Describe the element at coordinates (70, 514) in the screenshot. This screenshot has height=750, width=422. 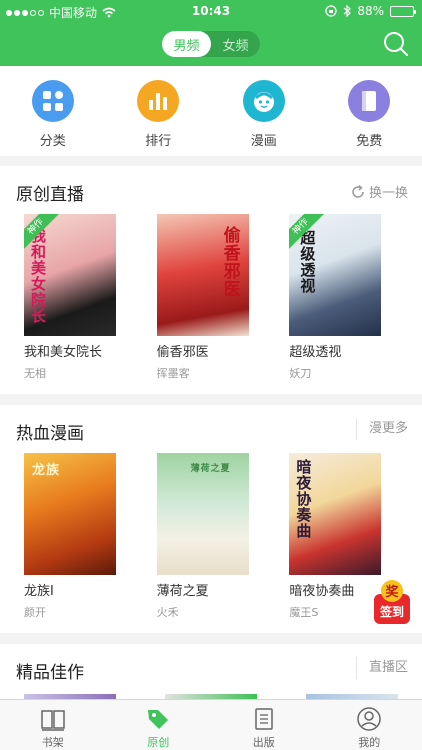
I see `book-cover: 龙族` at that location.